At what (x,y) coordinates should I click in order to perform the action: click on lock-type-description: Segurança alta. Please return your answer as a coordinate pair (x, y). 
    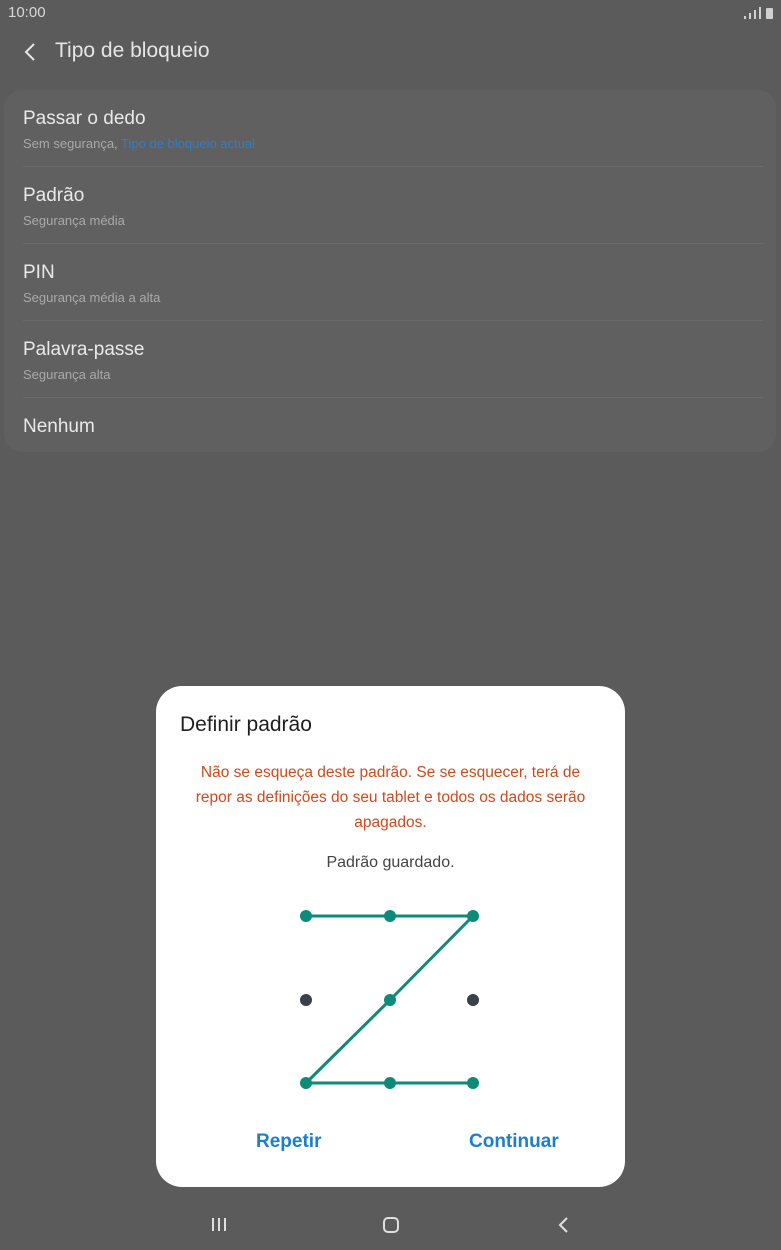
    Looking at the image, I should click on (67, 374).